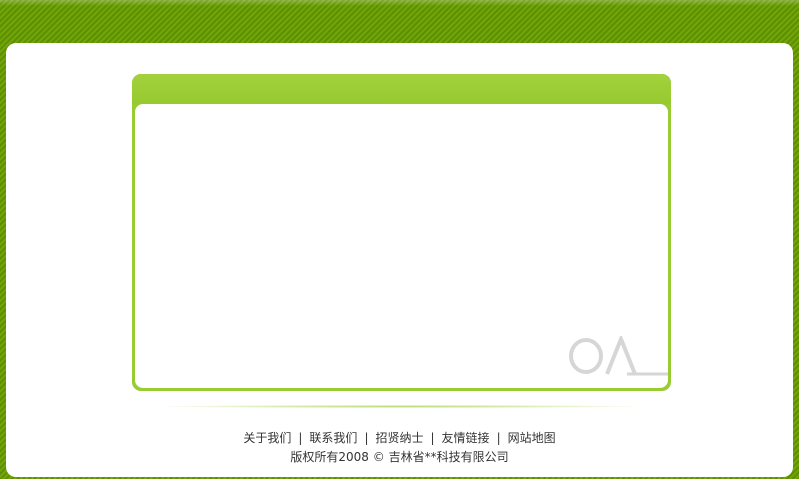 Image resolution: width=799 pixels, height=479 pixels. I want to click on footer-link-contact-us: 联系我们, so click(333, 438).